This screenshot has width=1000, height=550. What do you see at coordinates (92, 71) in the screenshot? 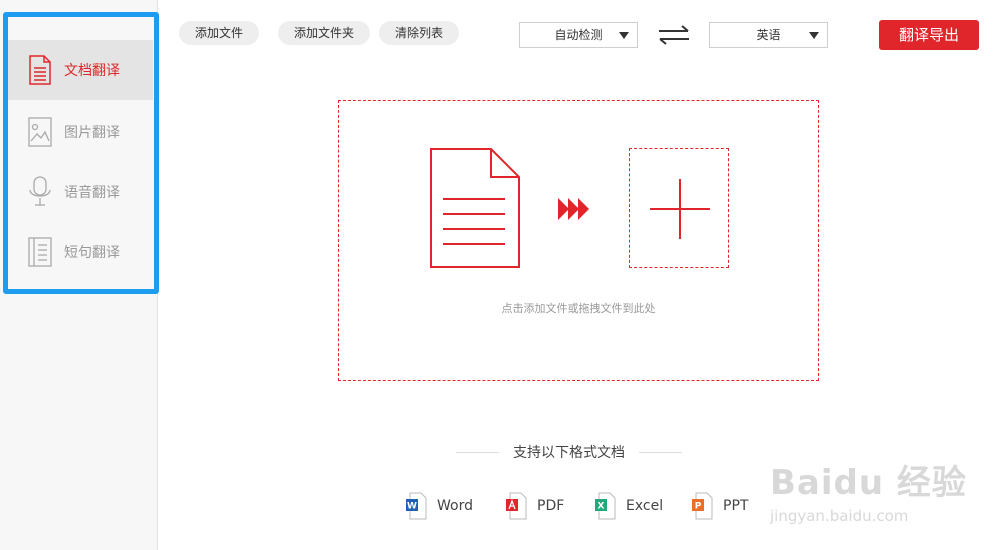
I see `sidebar-item-label: 文档翻译` at bounding box center [92, 71].